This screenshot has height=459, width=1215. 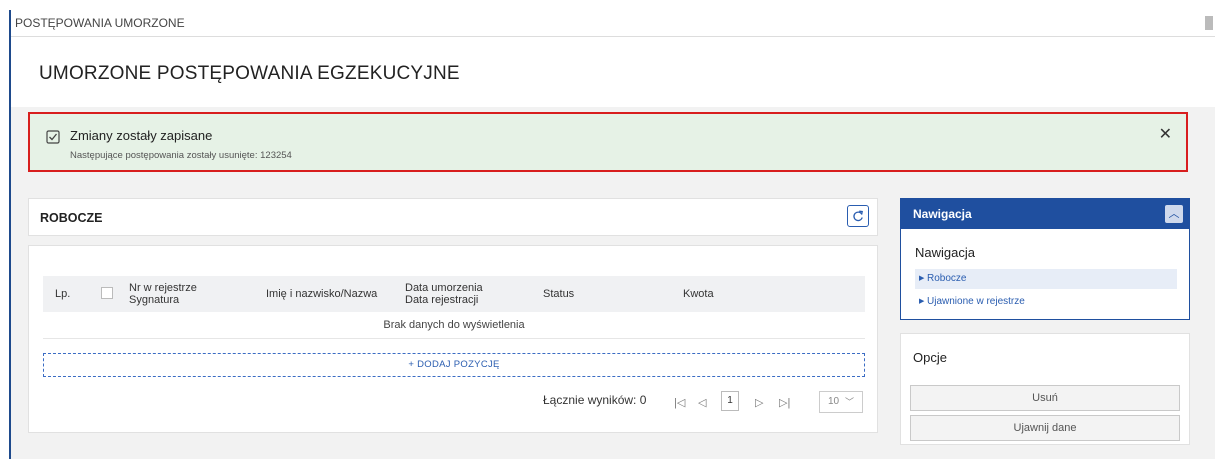 What do you see at coordinates (784, 402) in the screenshot?
I see `last-page-icon: ▷|` at bounding box center [784, 402].